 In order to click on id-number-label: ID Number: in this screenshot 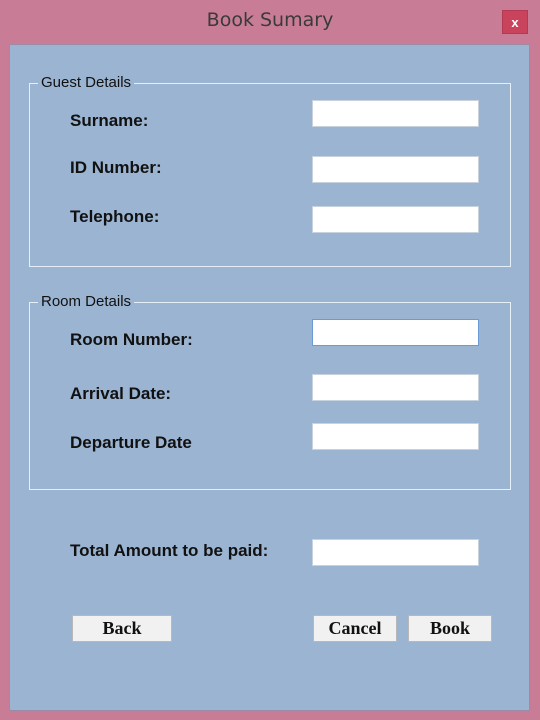, I will do `click(116, 167)`.